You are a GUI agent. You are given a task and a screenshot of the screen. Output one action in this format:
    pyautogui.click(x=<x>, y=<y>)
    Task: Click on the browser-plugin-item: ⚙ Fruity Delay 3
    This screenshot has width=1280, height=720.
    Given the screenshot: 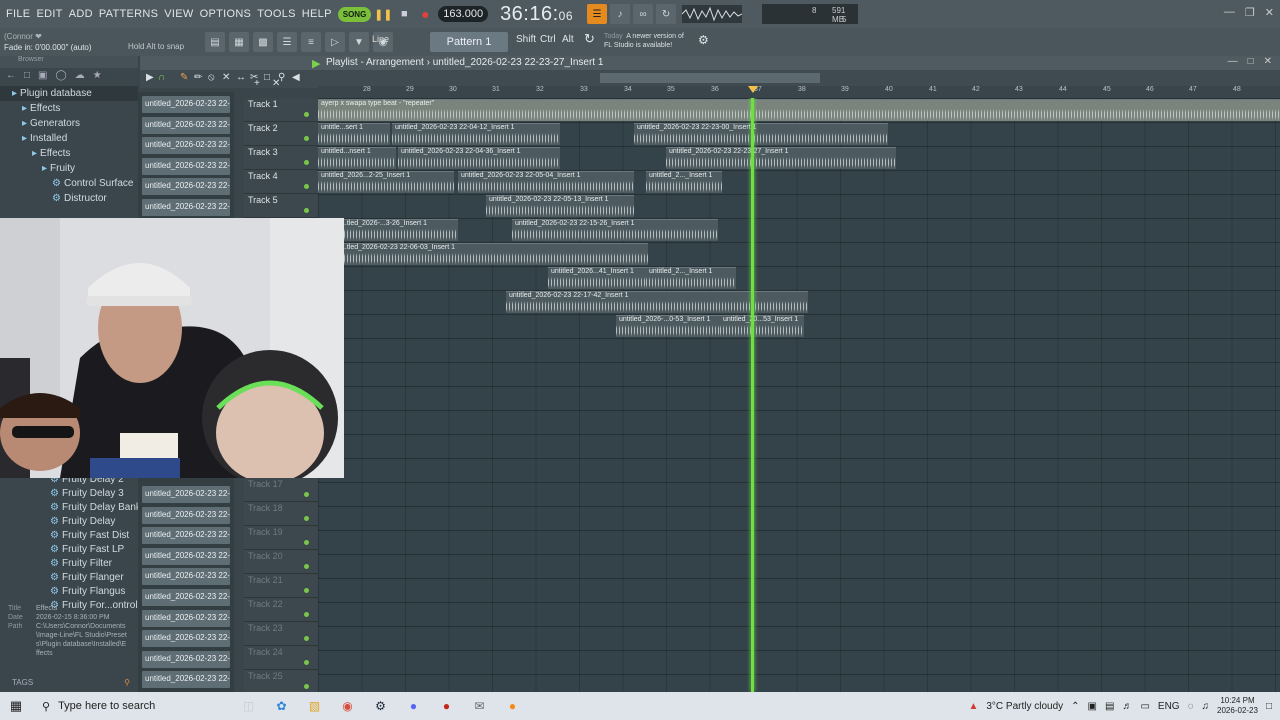 What is the action you would take?
    pyautogui.click(x=69, y=493)
    